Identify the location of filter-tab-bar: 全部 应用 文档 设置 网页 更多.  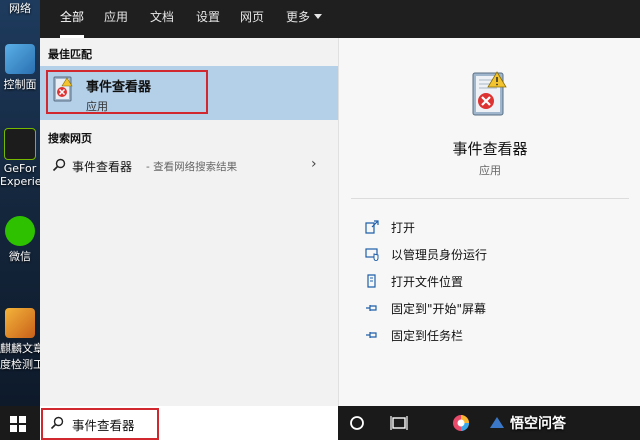
(340, 19).